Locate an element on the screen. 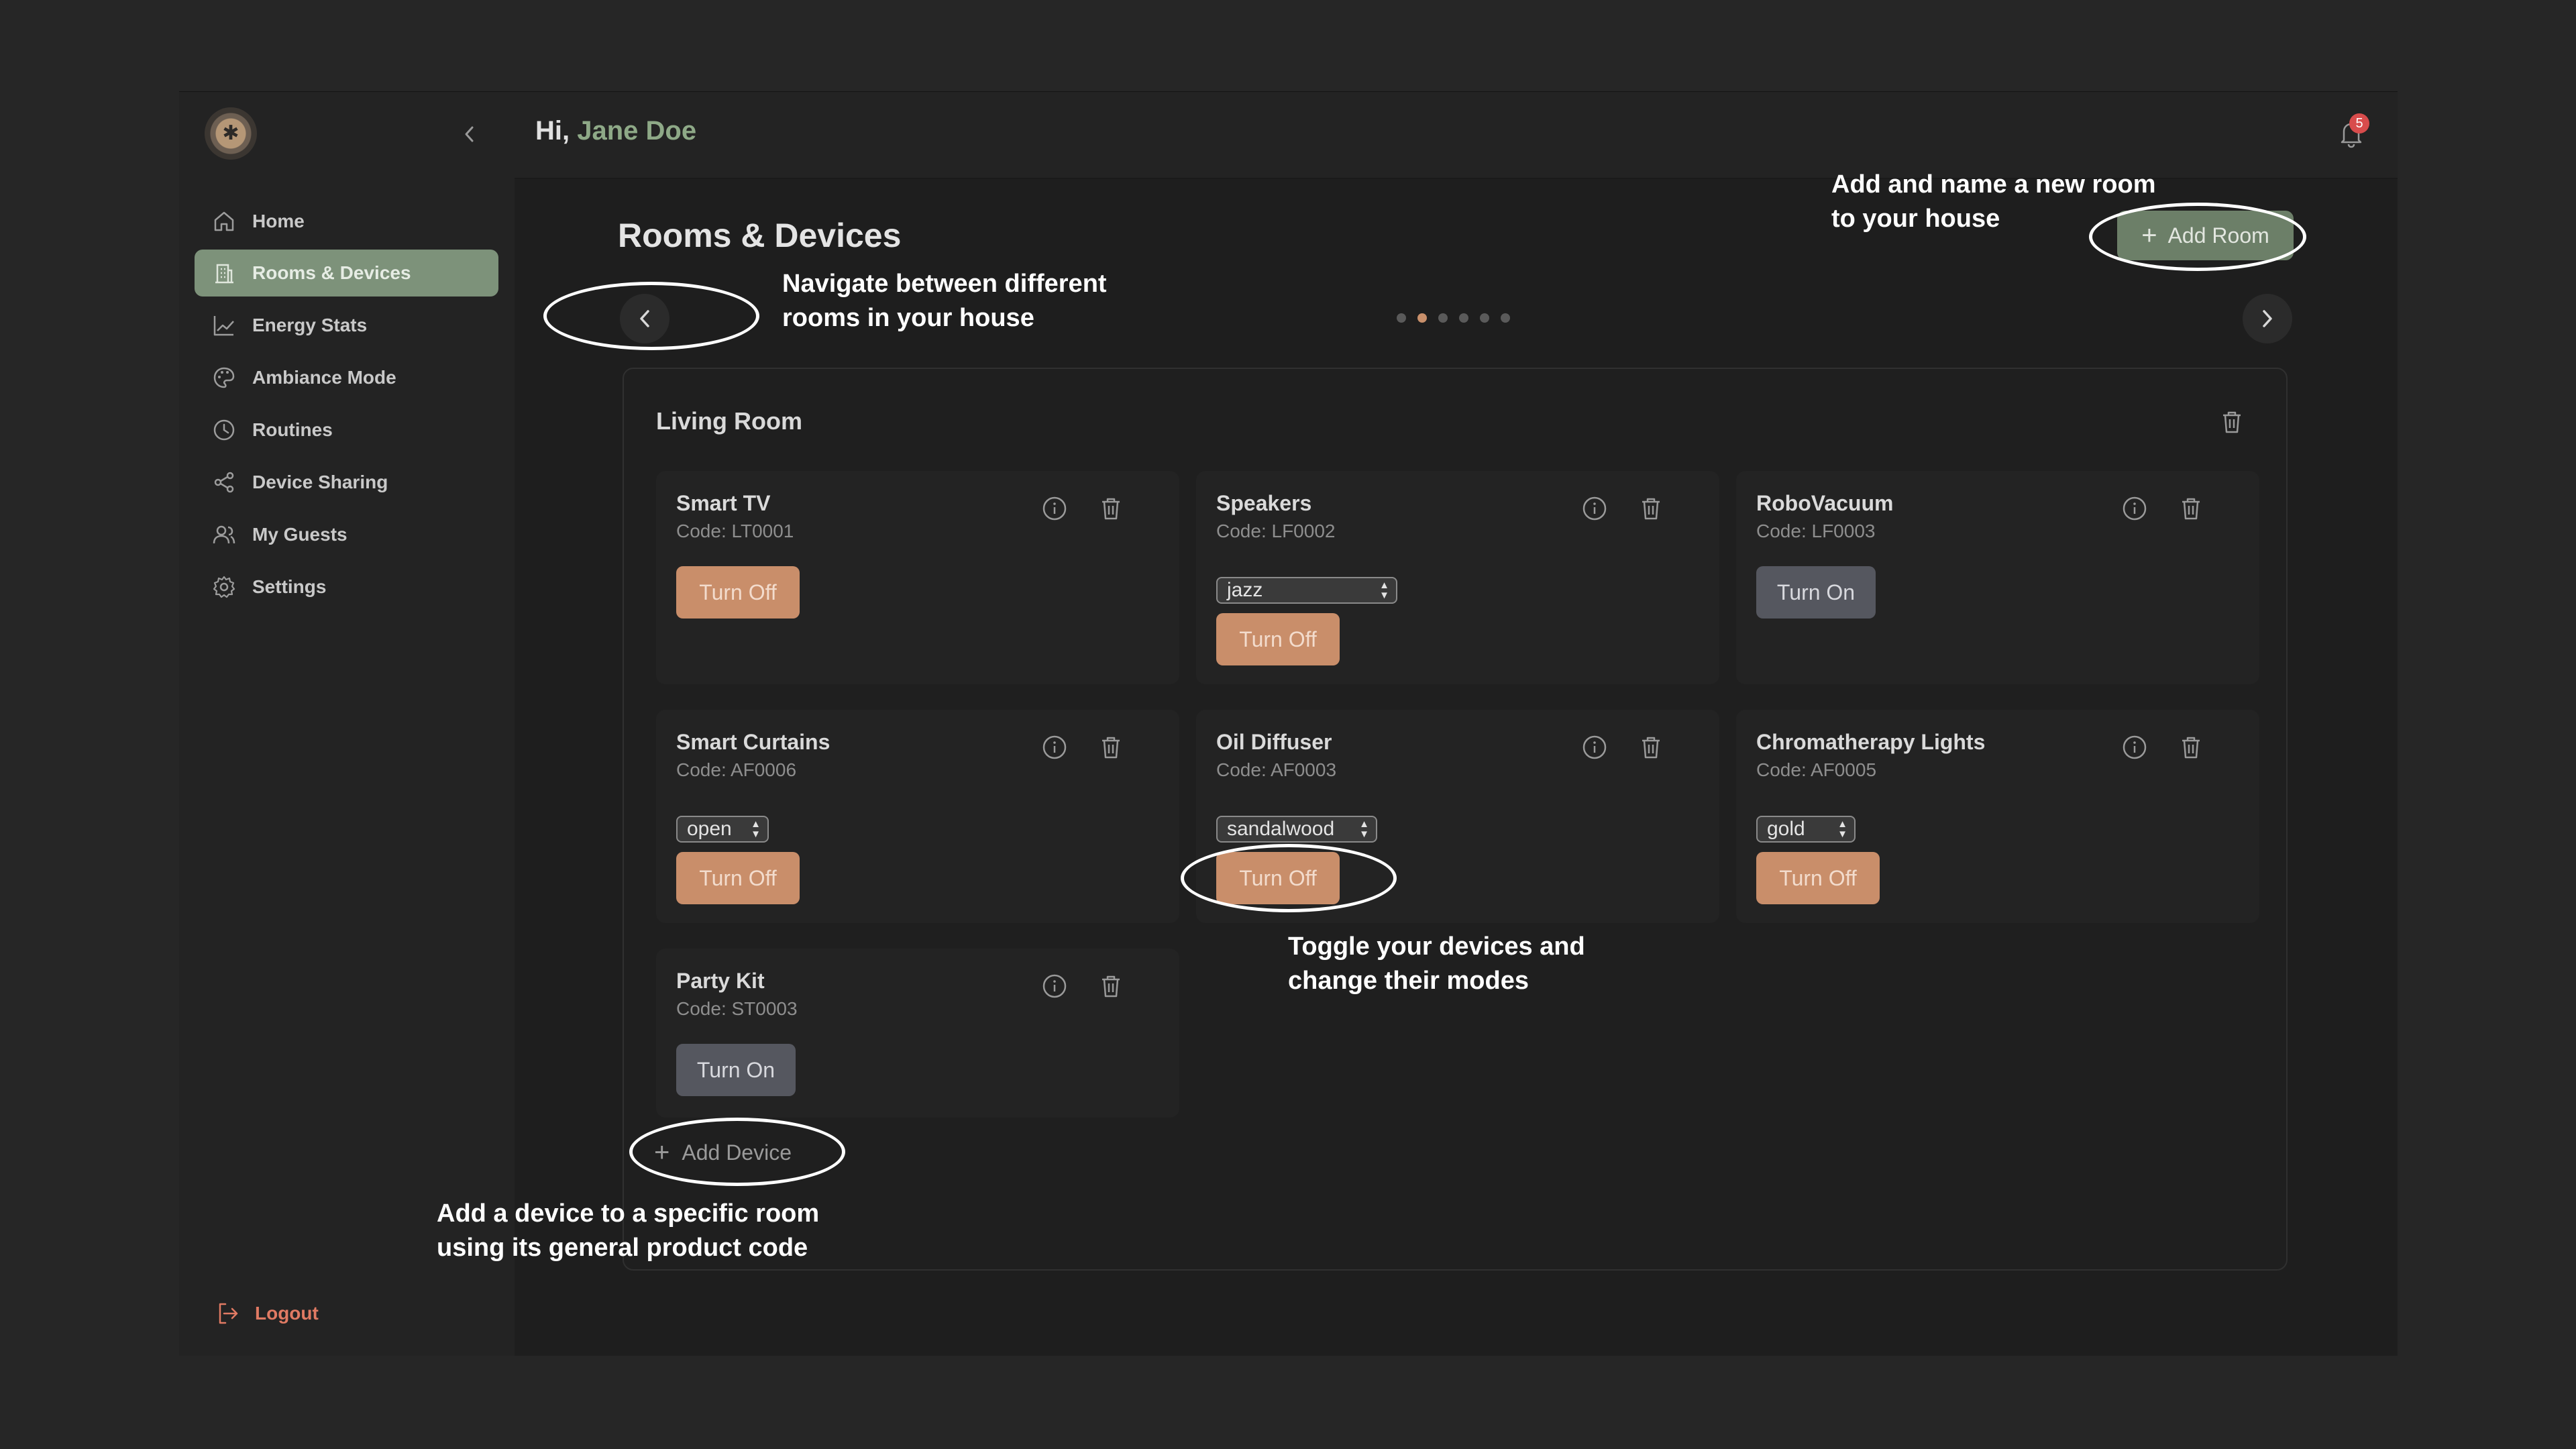 The width and height of the screenshot is (2576, 1449). header-bar is located at coordinates (1456, 135).